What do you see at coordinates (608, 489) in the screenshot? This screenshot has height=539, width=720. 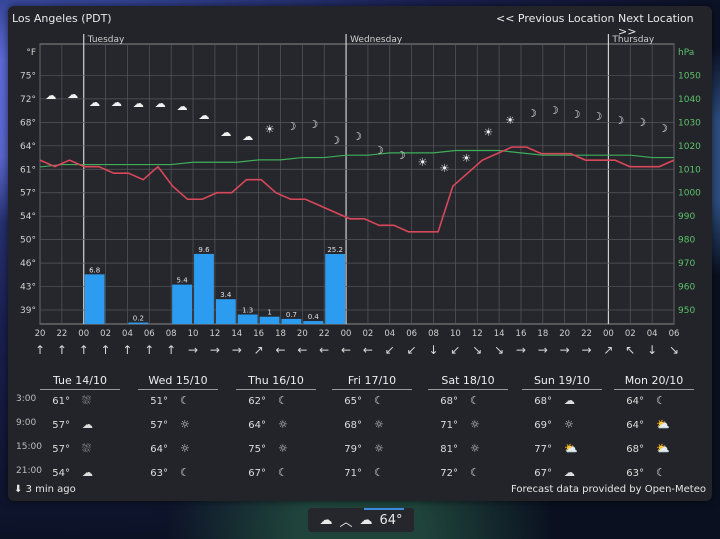 I see `data-credit: Forecast data provided by Open-Meteo` at bounding box center [608, 489].